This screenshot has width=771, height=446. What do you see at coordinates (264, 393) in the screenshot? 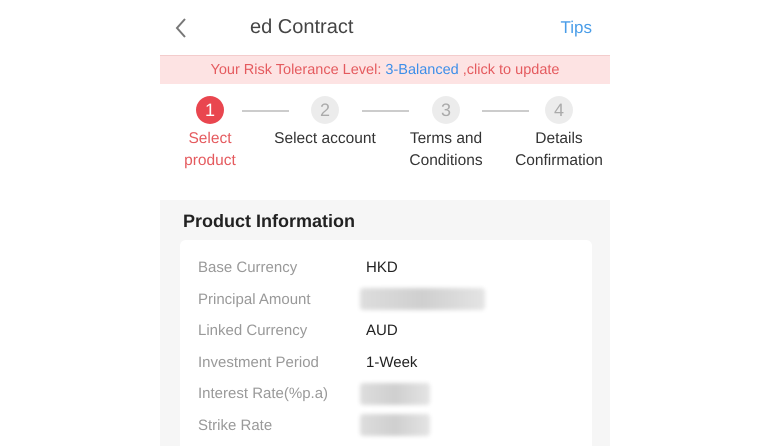
I see `field-label: Interest Rate(%p.a)` at bounding box center [264, 393].